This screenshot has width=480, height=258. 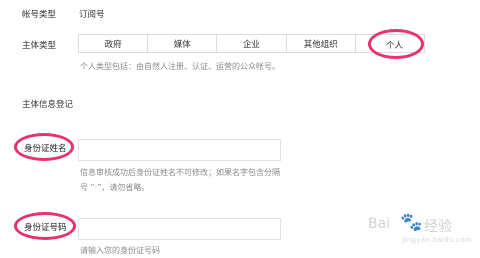 I want to click on subject-type-option-government: 政府, so click(x=114, y=43).